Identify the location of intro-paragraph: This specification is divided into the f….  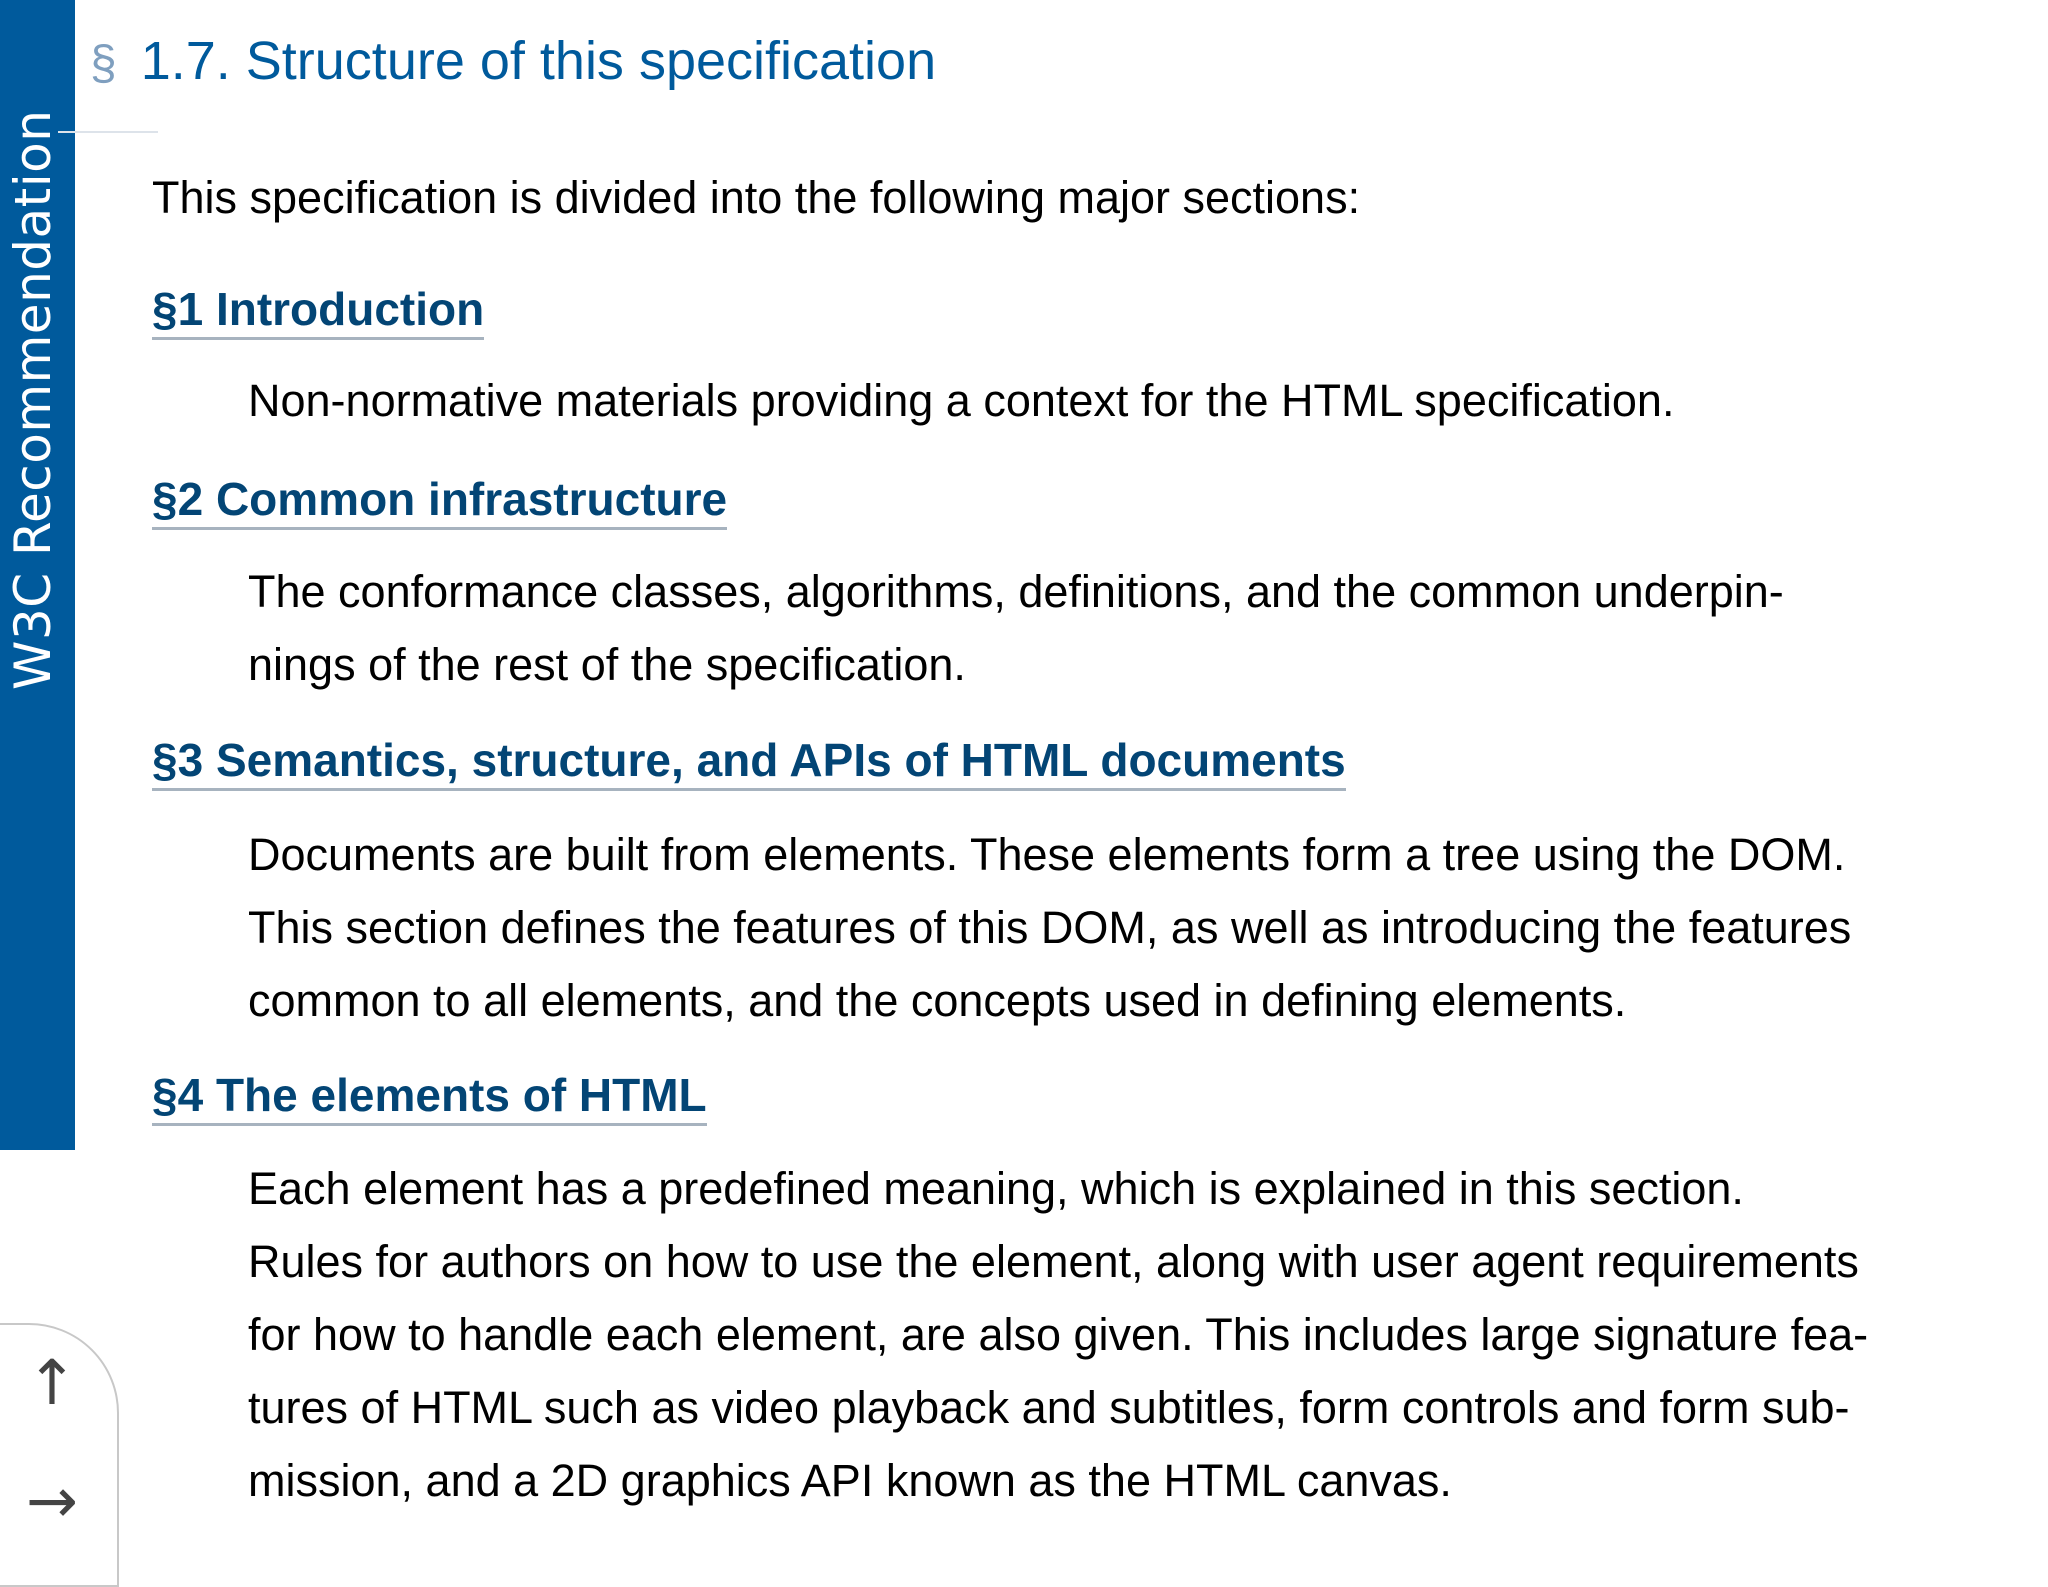
(756, 197).